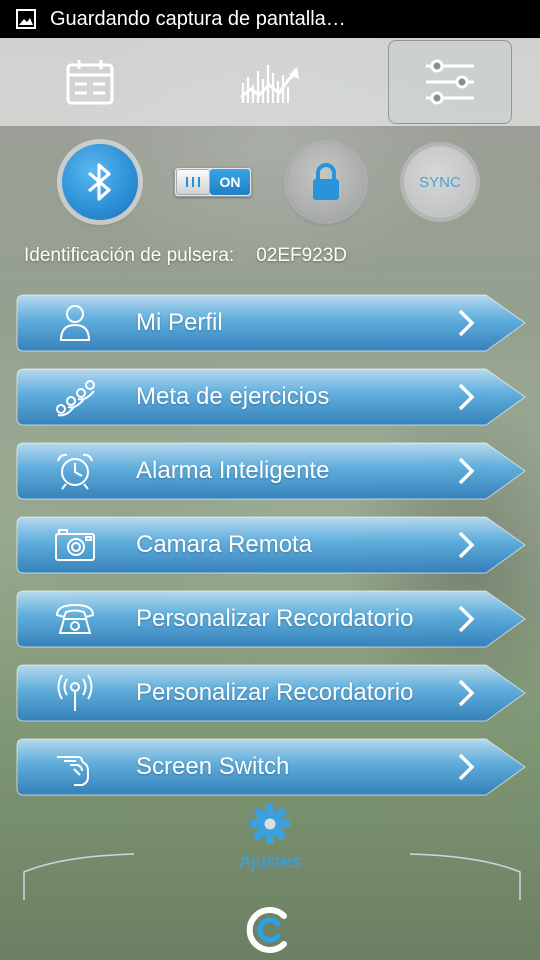 Image resolution: width=540 pixels, height=960 pixels. What do you see at coordinates (465, 876) in the screenshot?
I see `decorative-arc-right` at bounding box center [465, 876].